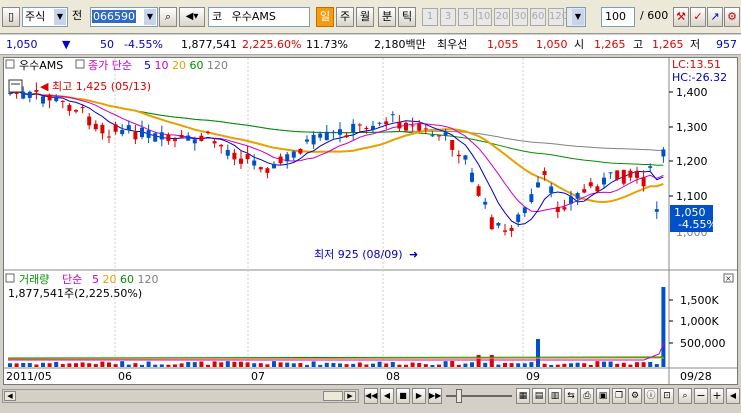  I want to click on tab-tick: 틱, so click(407, 17).